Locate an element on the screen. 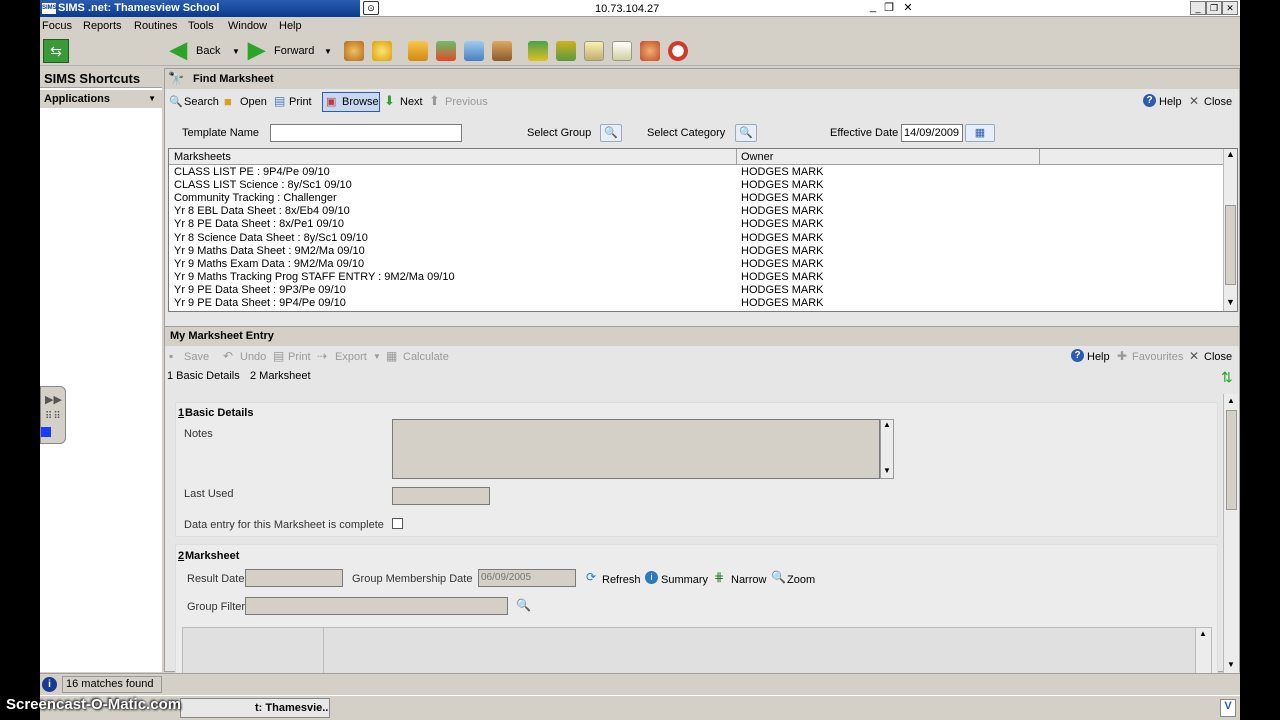 Image resolution: width=1280 pixels, height=720 pixels. close-icon: ✕ is located at coordinates (1230, 8).